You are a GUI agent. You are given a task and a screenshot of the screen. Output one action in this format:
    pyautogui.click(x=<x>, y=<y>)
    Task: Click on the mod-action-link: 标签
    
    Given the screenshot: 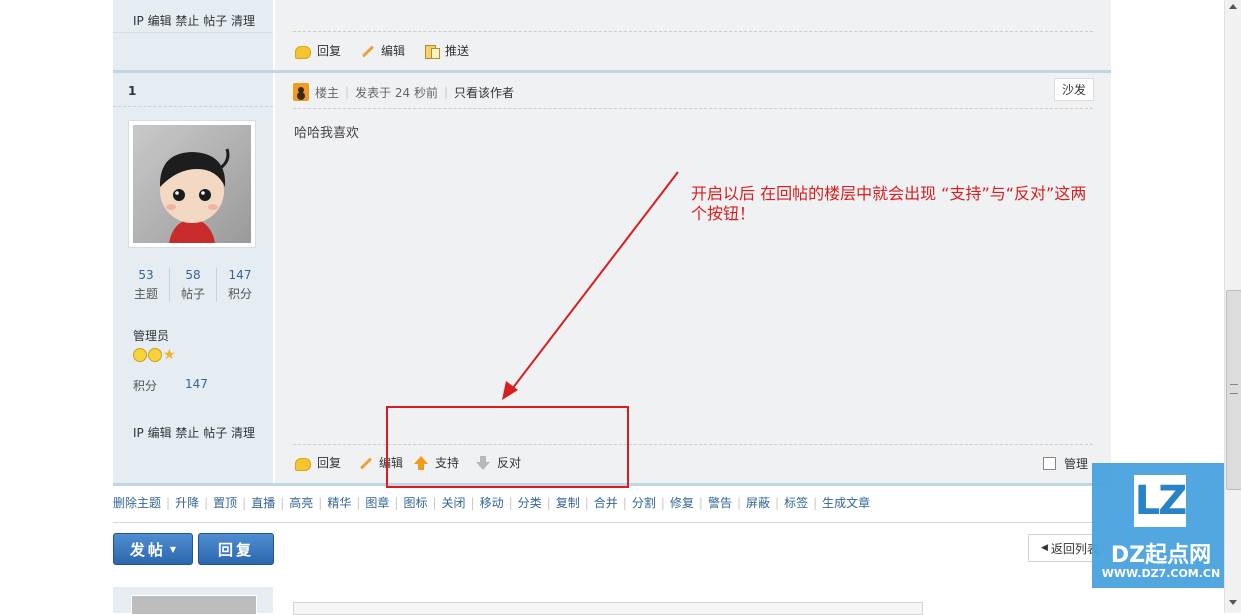 What is the action you would take?
    pyautogui.click(x=796, y=503)
    